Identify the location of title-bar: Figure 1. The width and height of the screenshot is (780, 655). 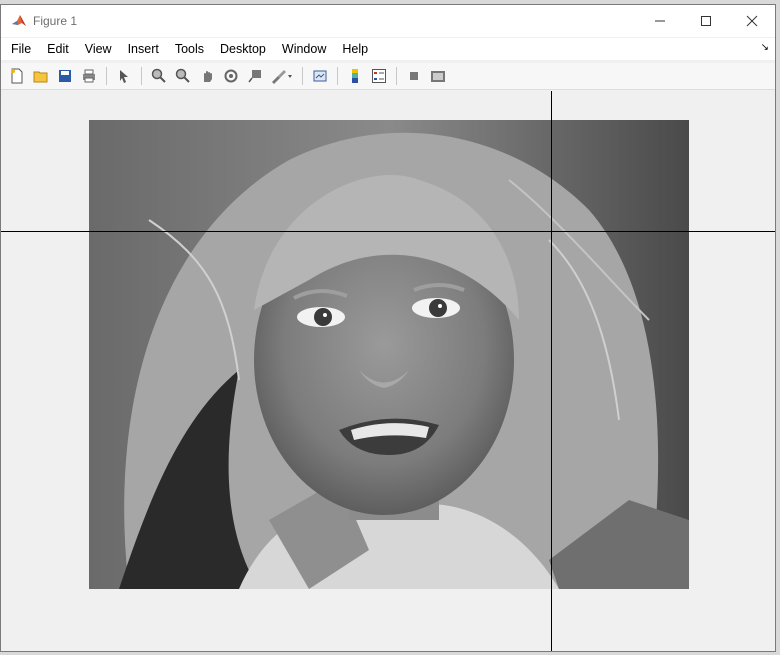
(388, 21).